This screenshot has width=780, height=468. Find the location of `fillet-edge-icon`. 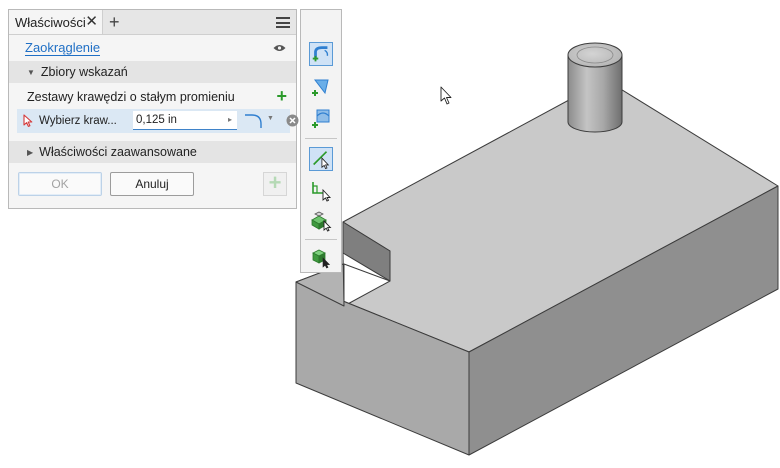

fillet-edge-icon is located at coordinates (321, 54).